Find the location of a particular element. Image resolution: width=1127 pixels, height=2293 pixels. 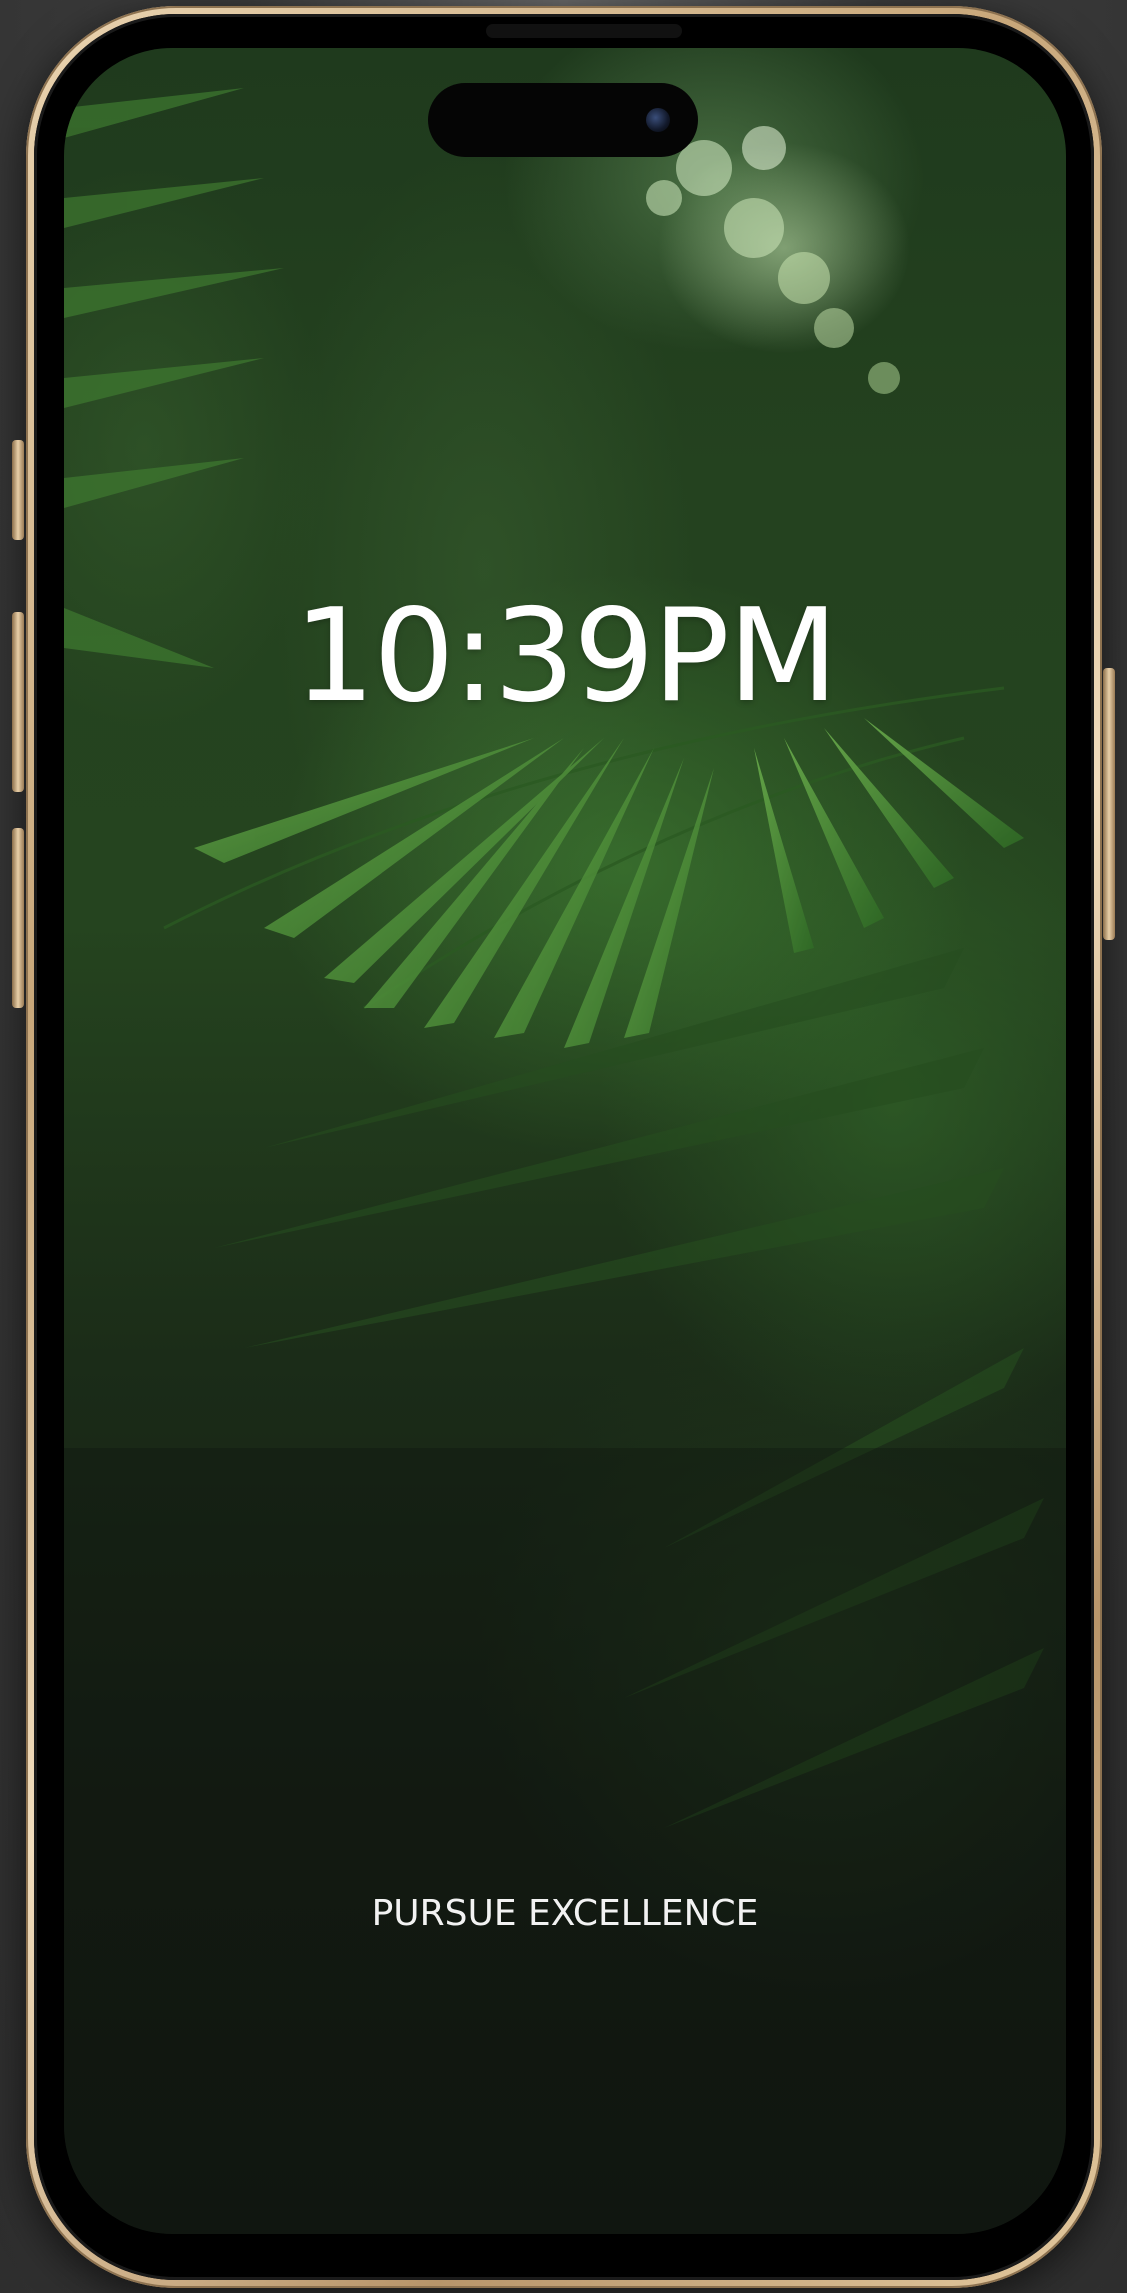

lock-screen-motto: PURSUE EXCELLENCE is located at coordinates (565, 1913).